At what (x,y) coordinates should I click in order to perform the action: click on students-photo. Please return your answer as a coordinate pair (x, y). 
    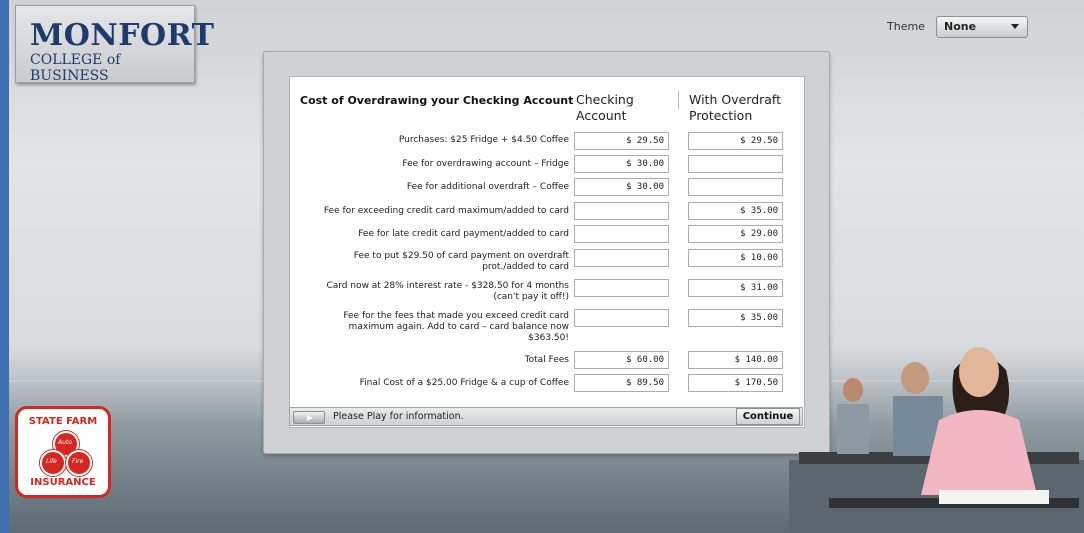
    Looking at the image, I should click on (936, 440).